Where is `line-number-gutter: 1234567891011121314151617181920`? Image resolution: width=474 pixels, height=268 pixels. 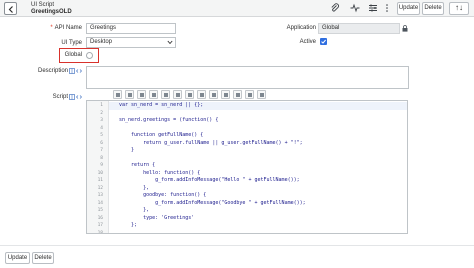
line-number-gutter: 1234567891011121314151617181920 is located at coordinates (98, 167).